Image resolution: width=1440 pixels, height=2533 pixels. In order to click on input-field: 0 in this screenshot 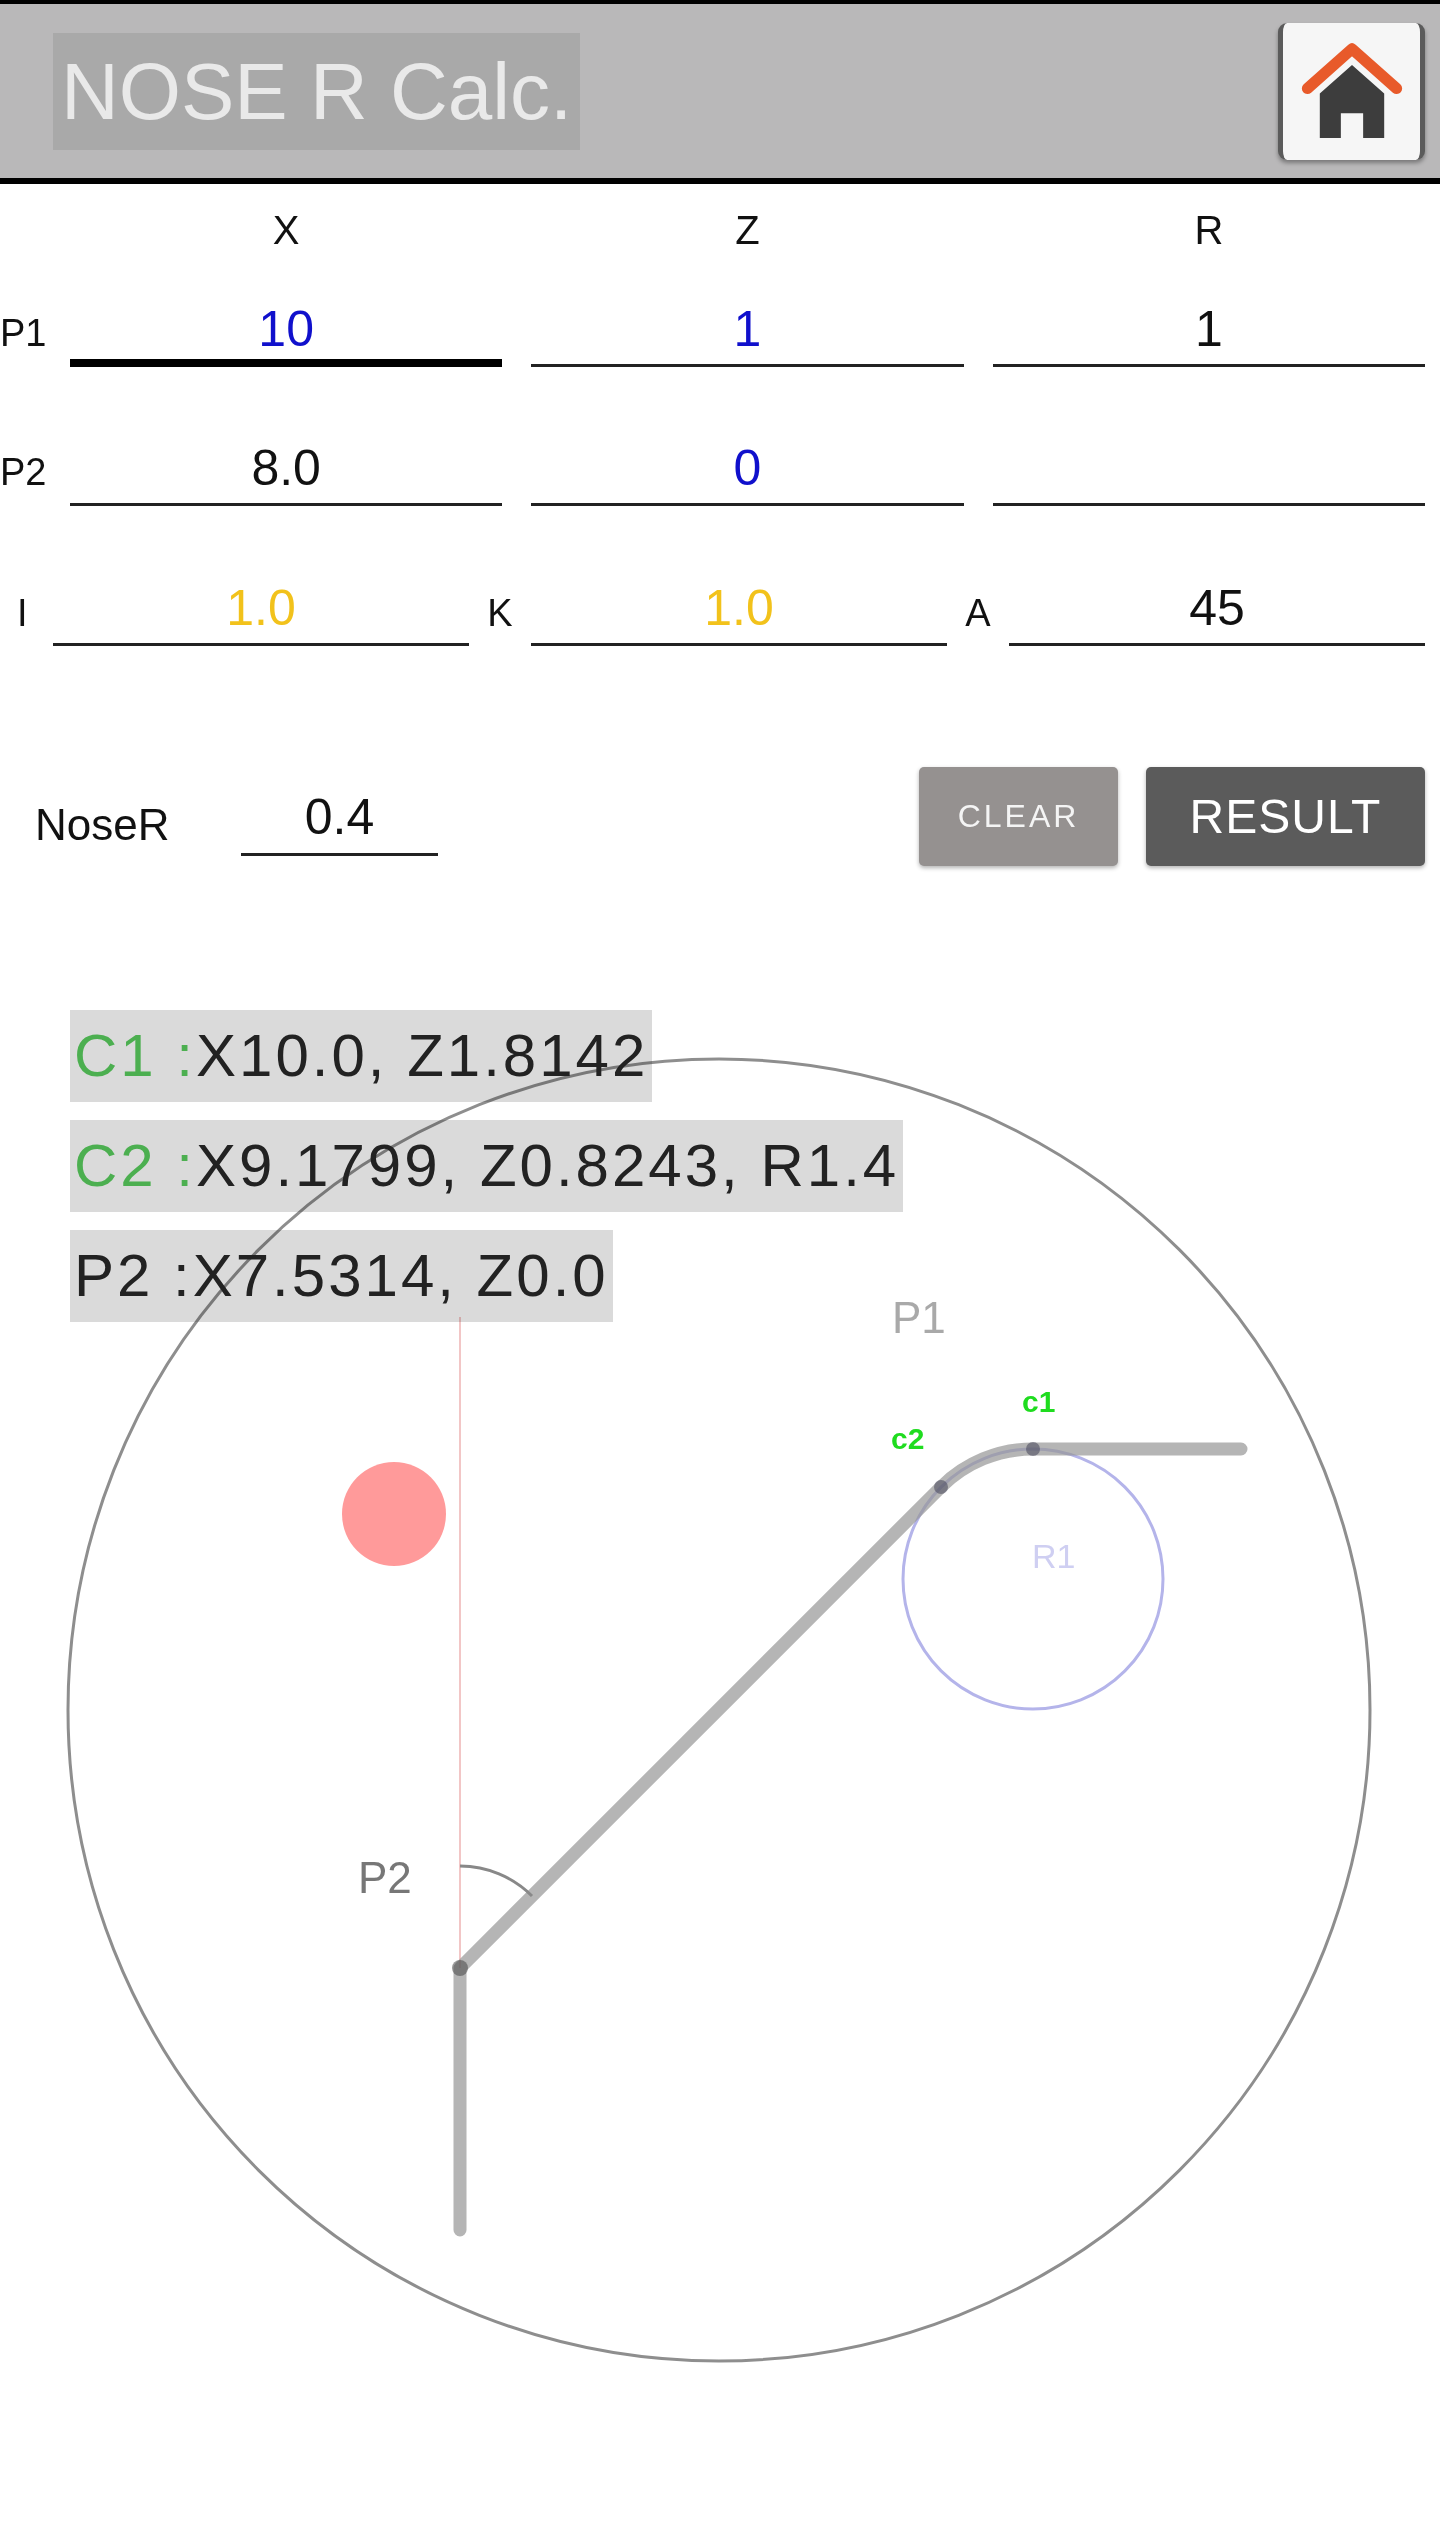, I will do `click(747, 472)`.